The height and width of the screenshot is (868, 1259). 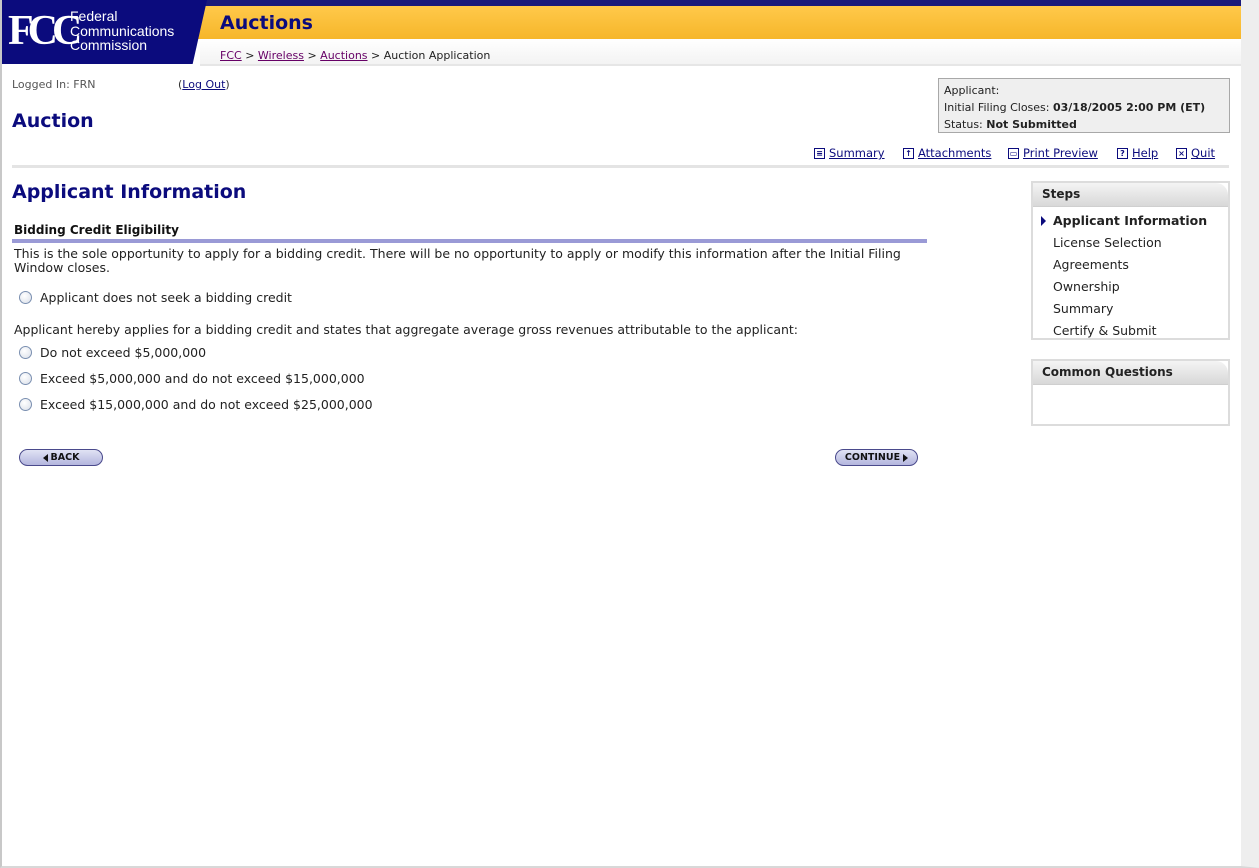 What do you see at coordinates (45, 457) in the screenshot?
I see `arrow-left-icon` at bounding box center [45, 457].